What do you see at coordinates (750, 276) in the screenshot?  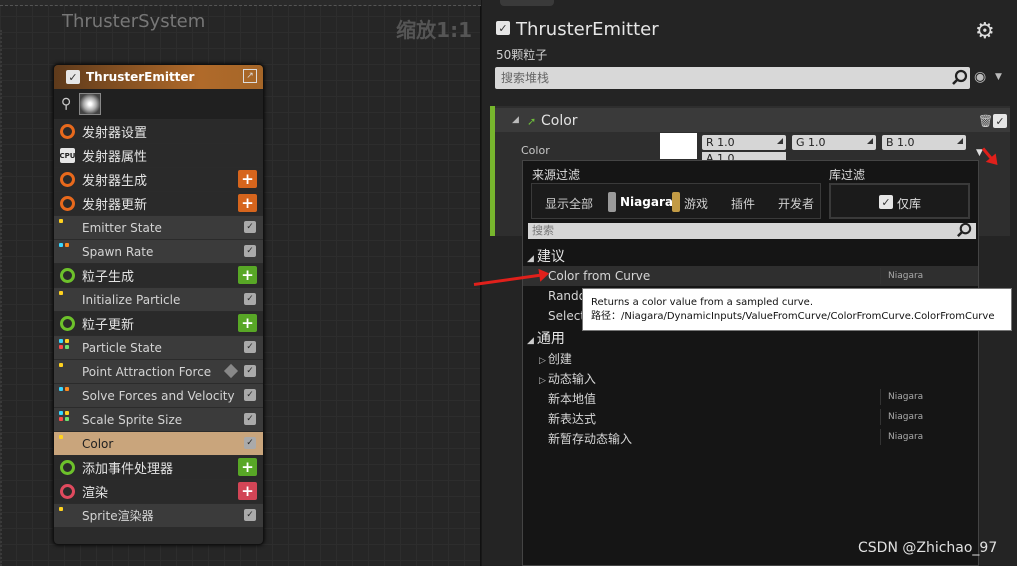 I see `menu-item-color-from-curve: Color from Curve Niagara` at bounding box center [750, 276].